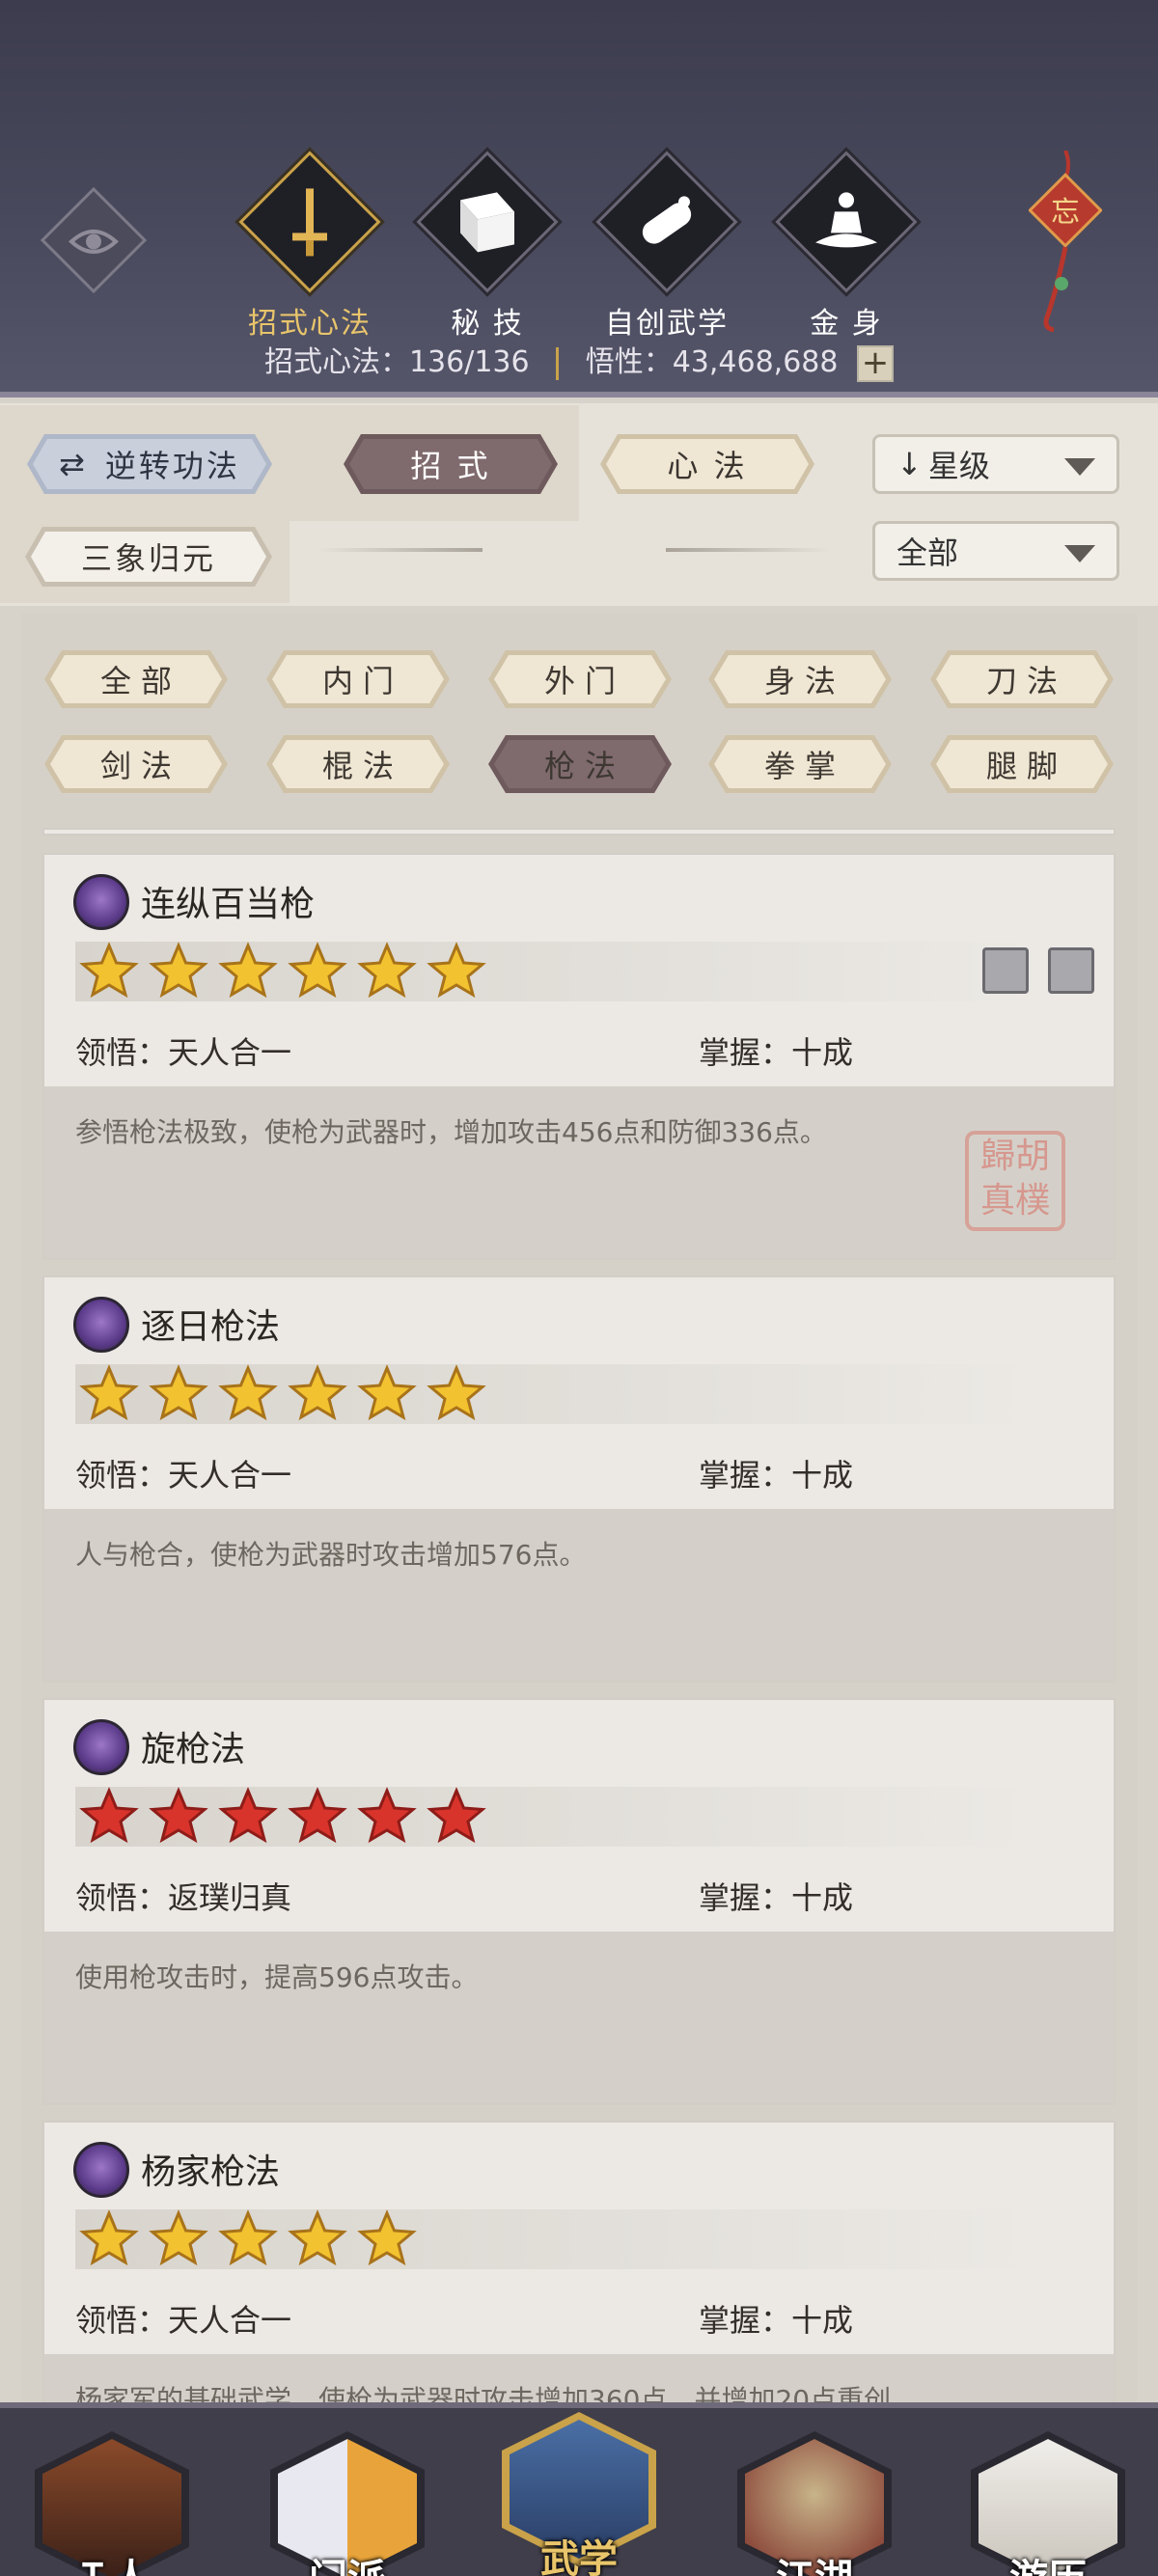 The width and height of the screenshot is (1158, 2576). I want to click on category-label: 刀法, so click(1026, 681).